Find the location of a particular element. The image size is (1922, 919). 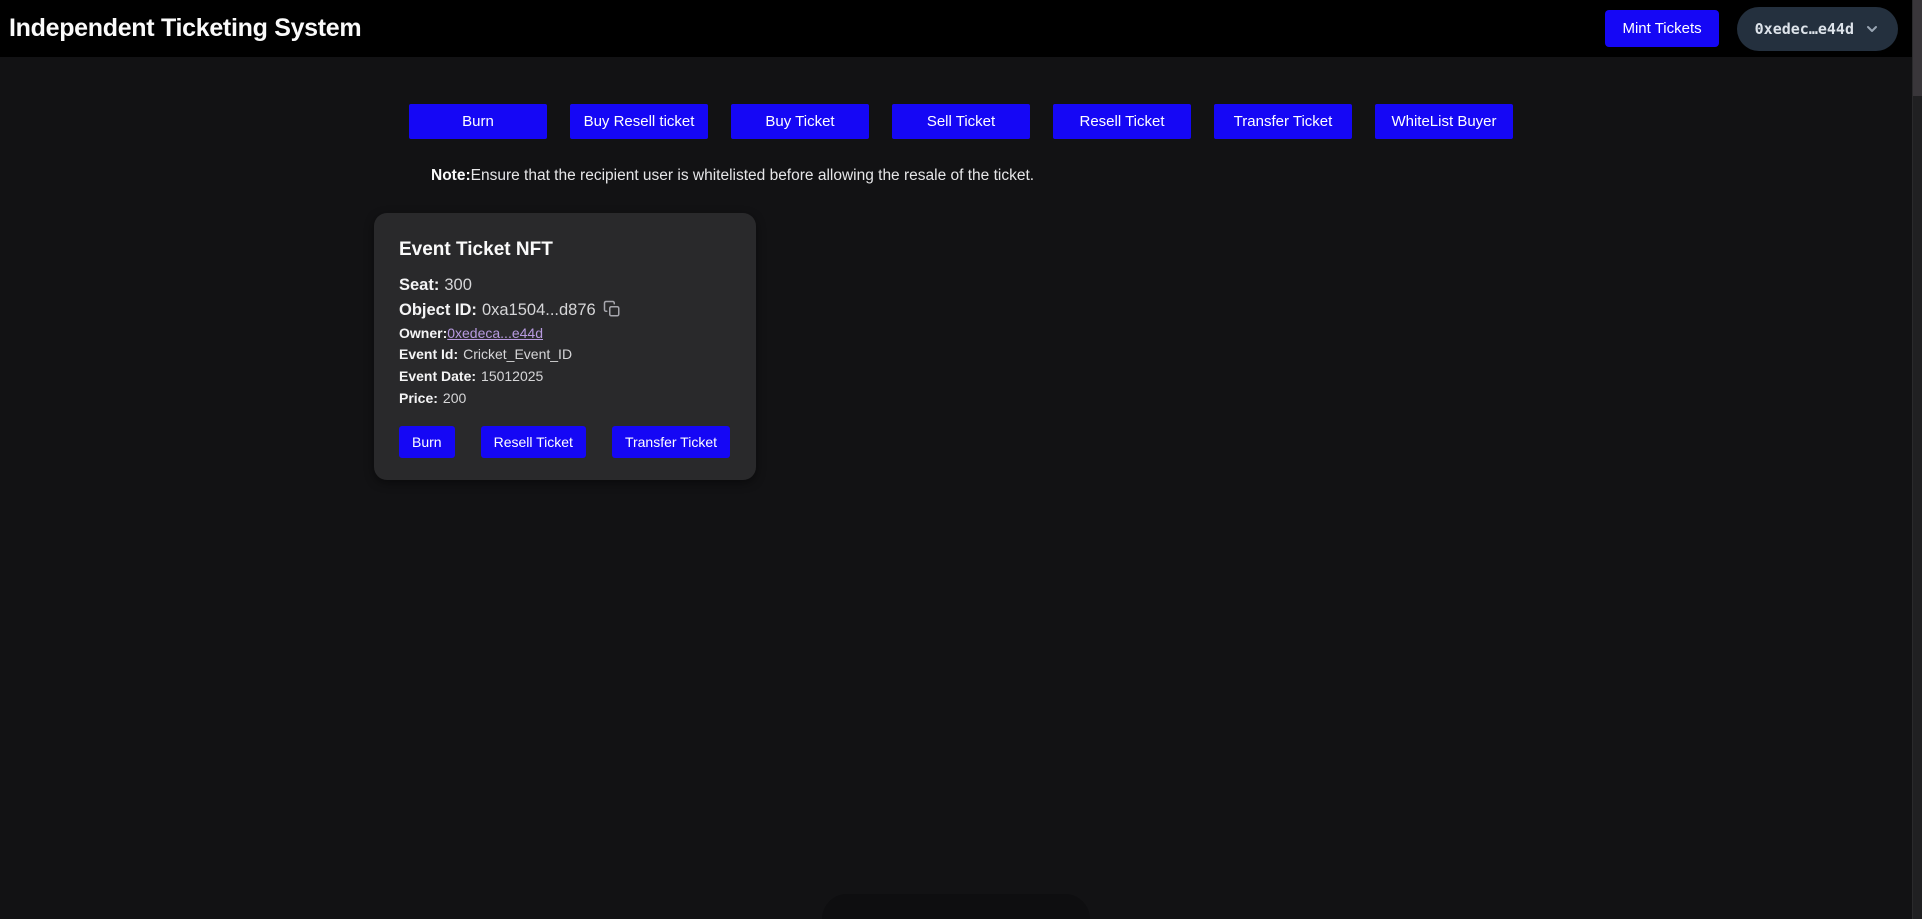

app-title: Independent Ticketing System is located at coordinates (185, 28).